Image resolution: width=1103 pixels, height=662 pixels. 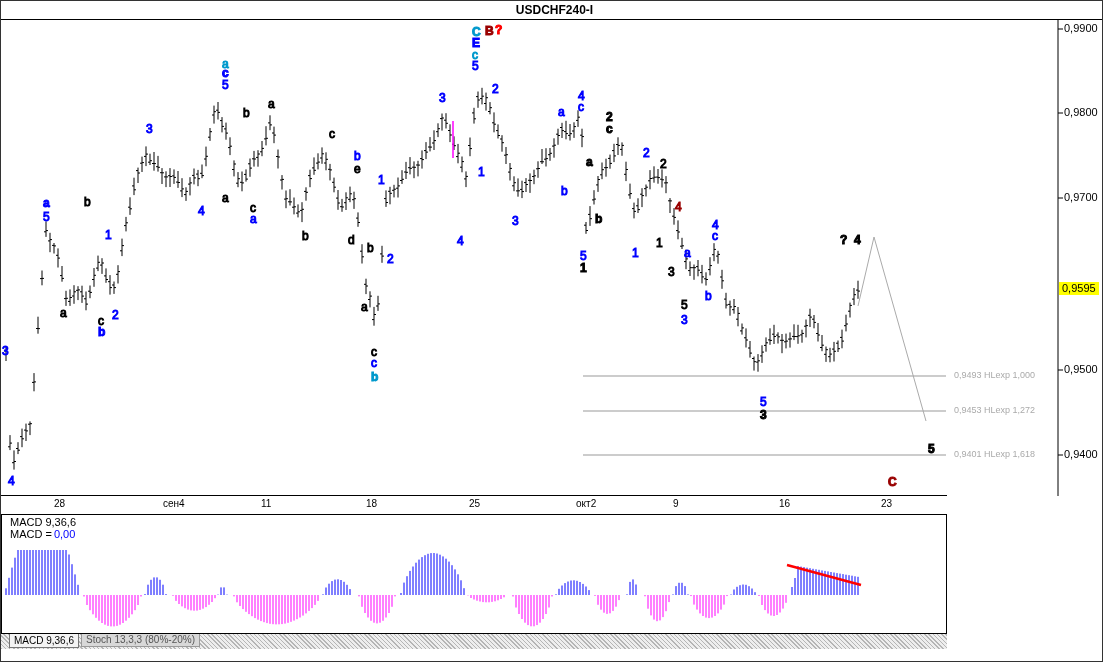 I want to click on date-label: 25, so click(x=475, y=504).